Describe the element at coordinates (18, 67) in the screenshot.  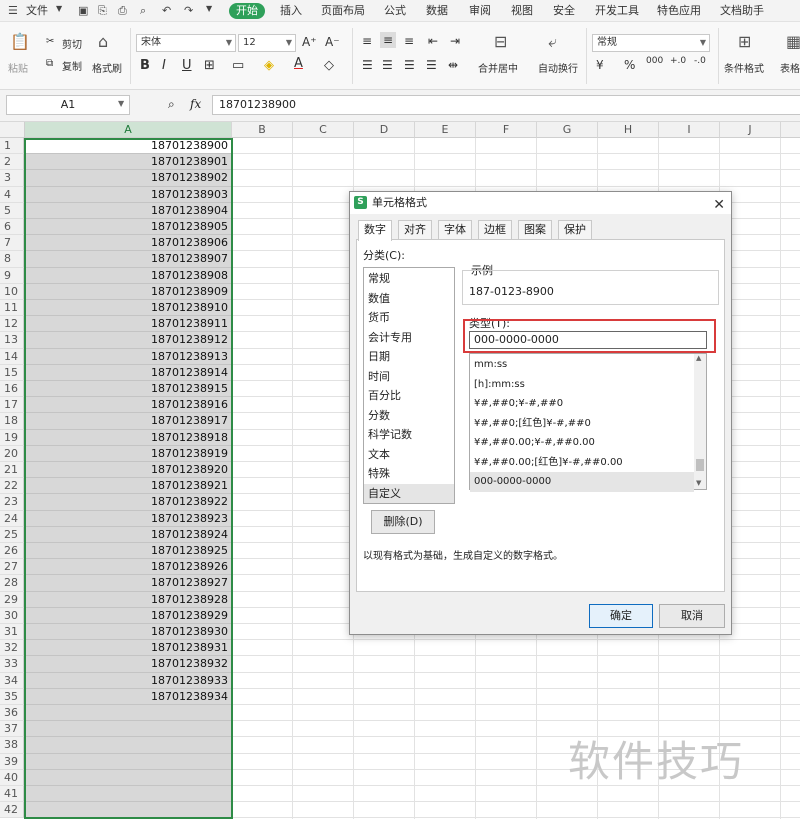
I see `paste-button: 粘贴` at that location.